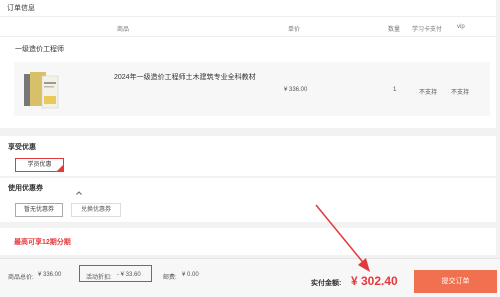  What do you see at coordinates (170, 278) in the screenshot?
I see `shipping-label: 邮费:` at bounding box center [170, 278].